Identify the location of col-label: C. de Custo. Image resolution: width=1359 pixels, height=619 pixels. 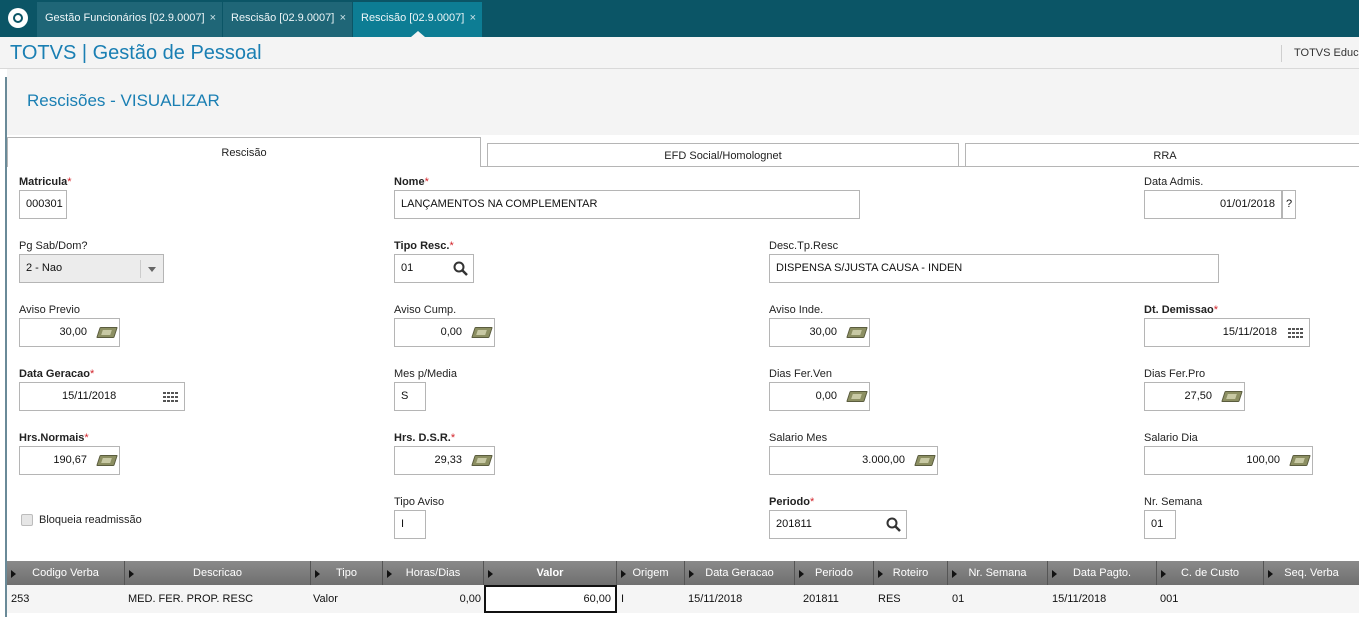
(1210, 573).